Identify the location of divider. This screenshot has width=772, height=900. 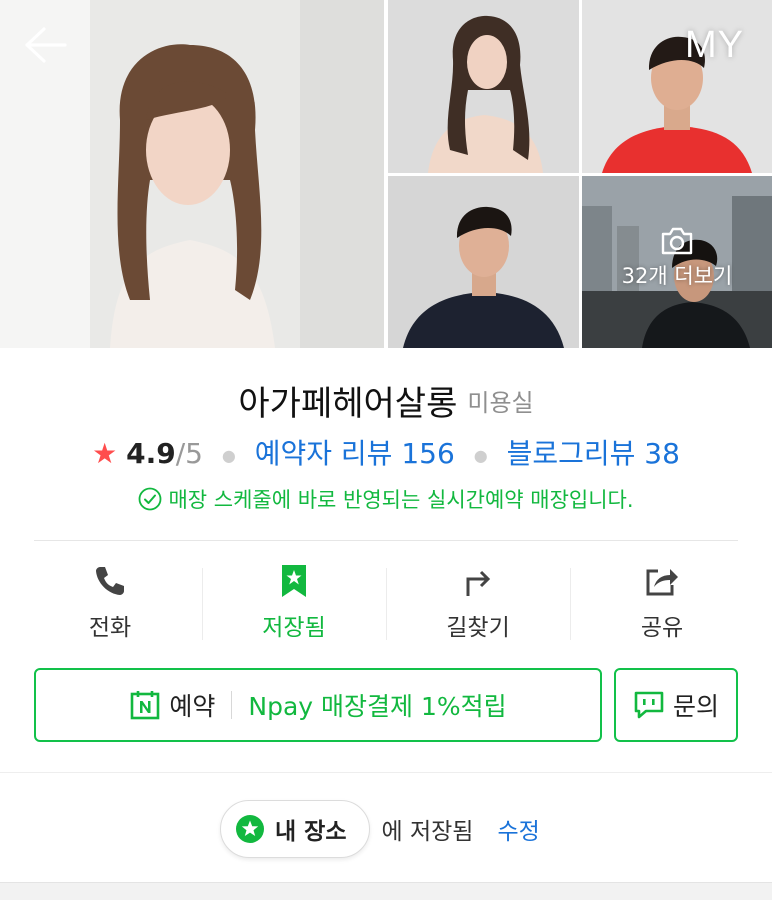
(386, 540).